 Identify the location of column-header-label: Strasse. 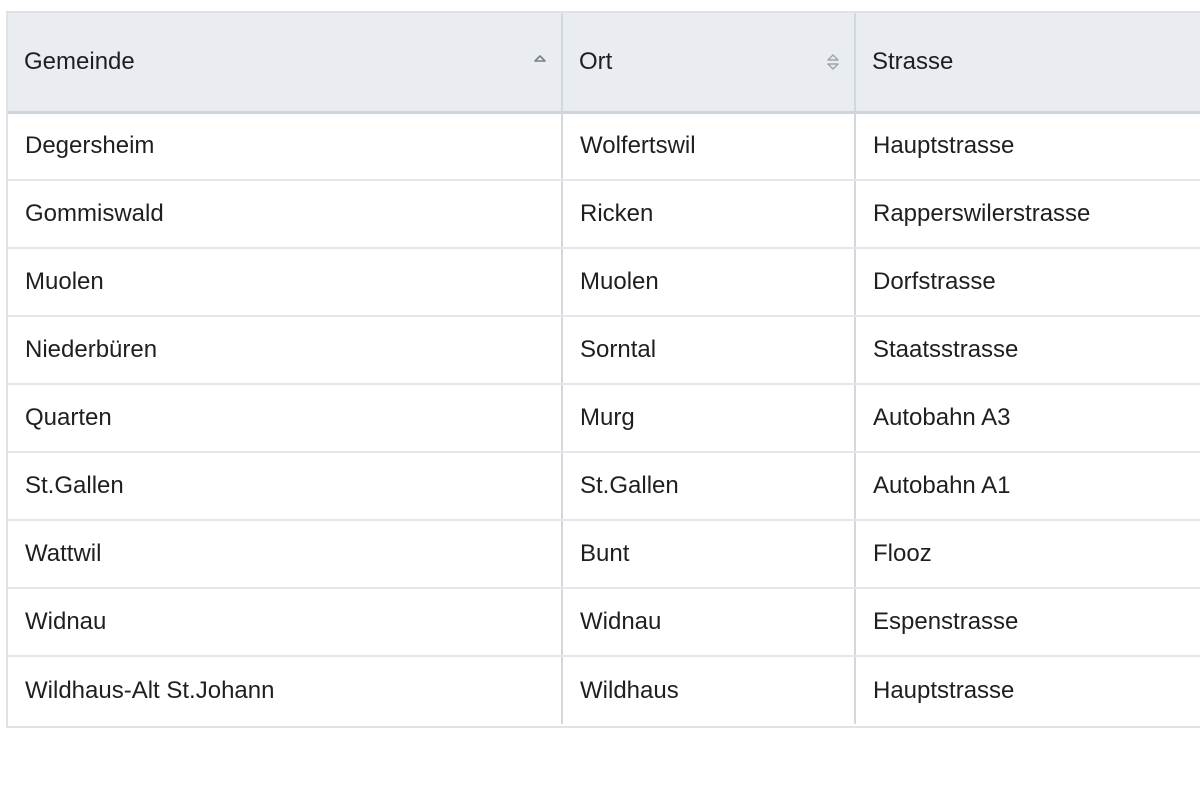
(913, 61).